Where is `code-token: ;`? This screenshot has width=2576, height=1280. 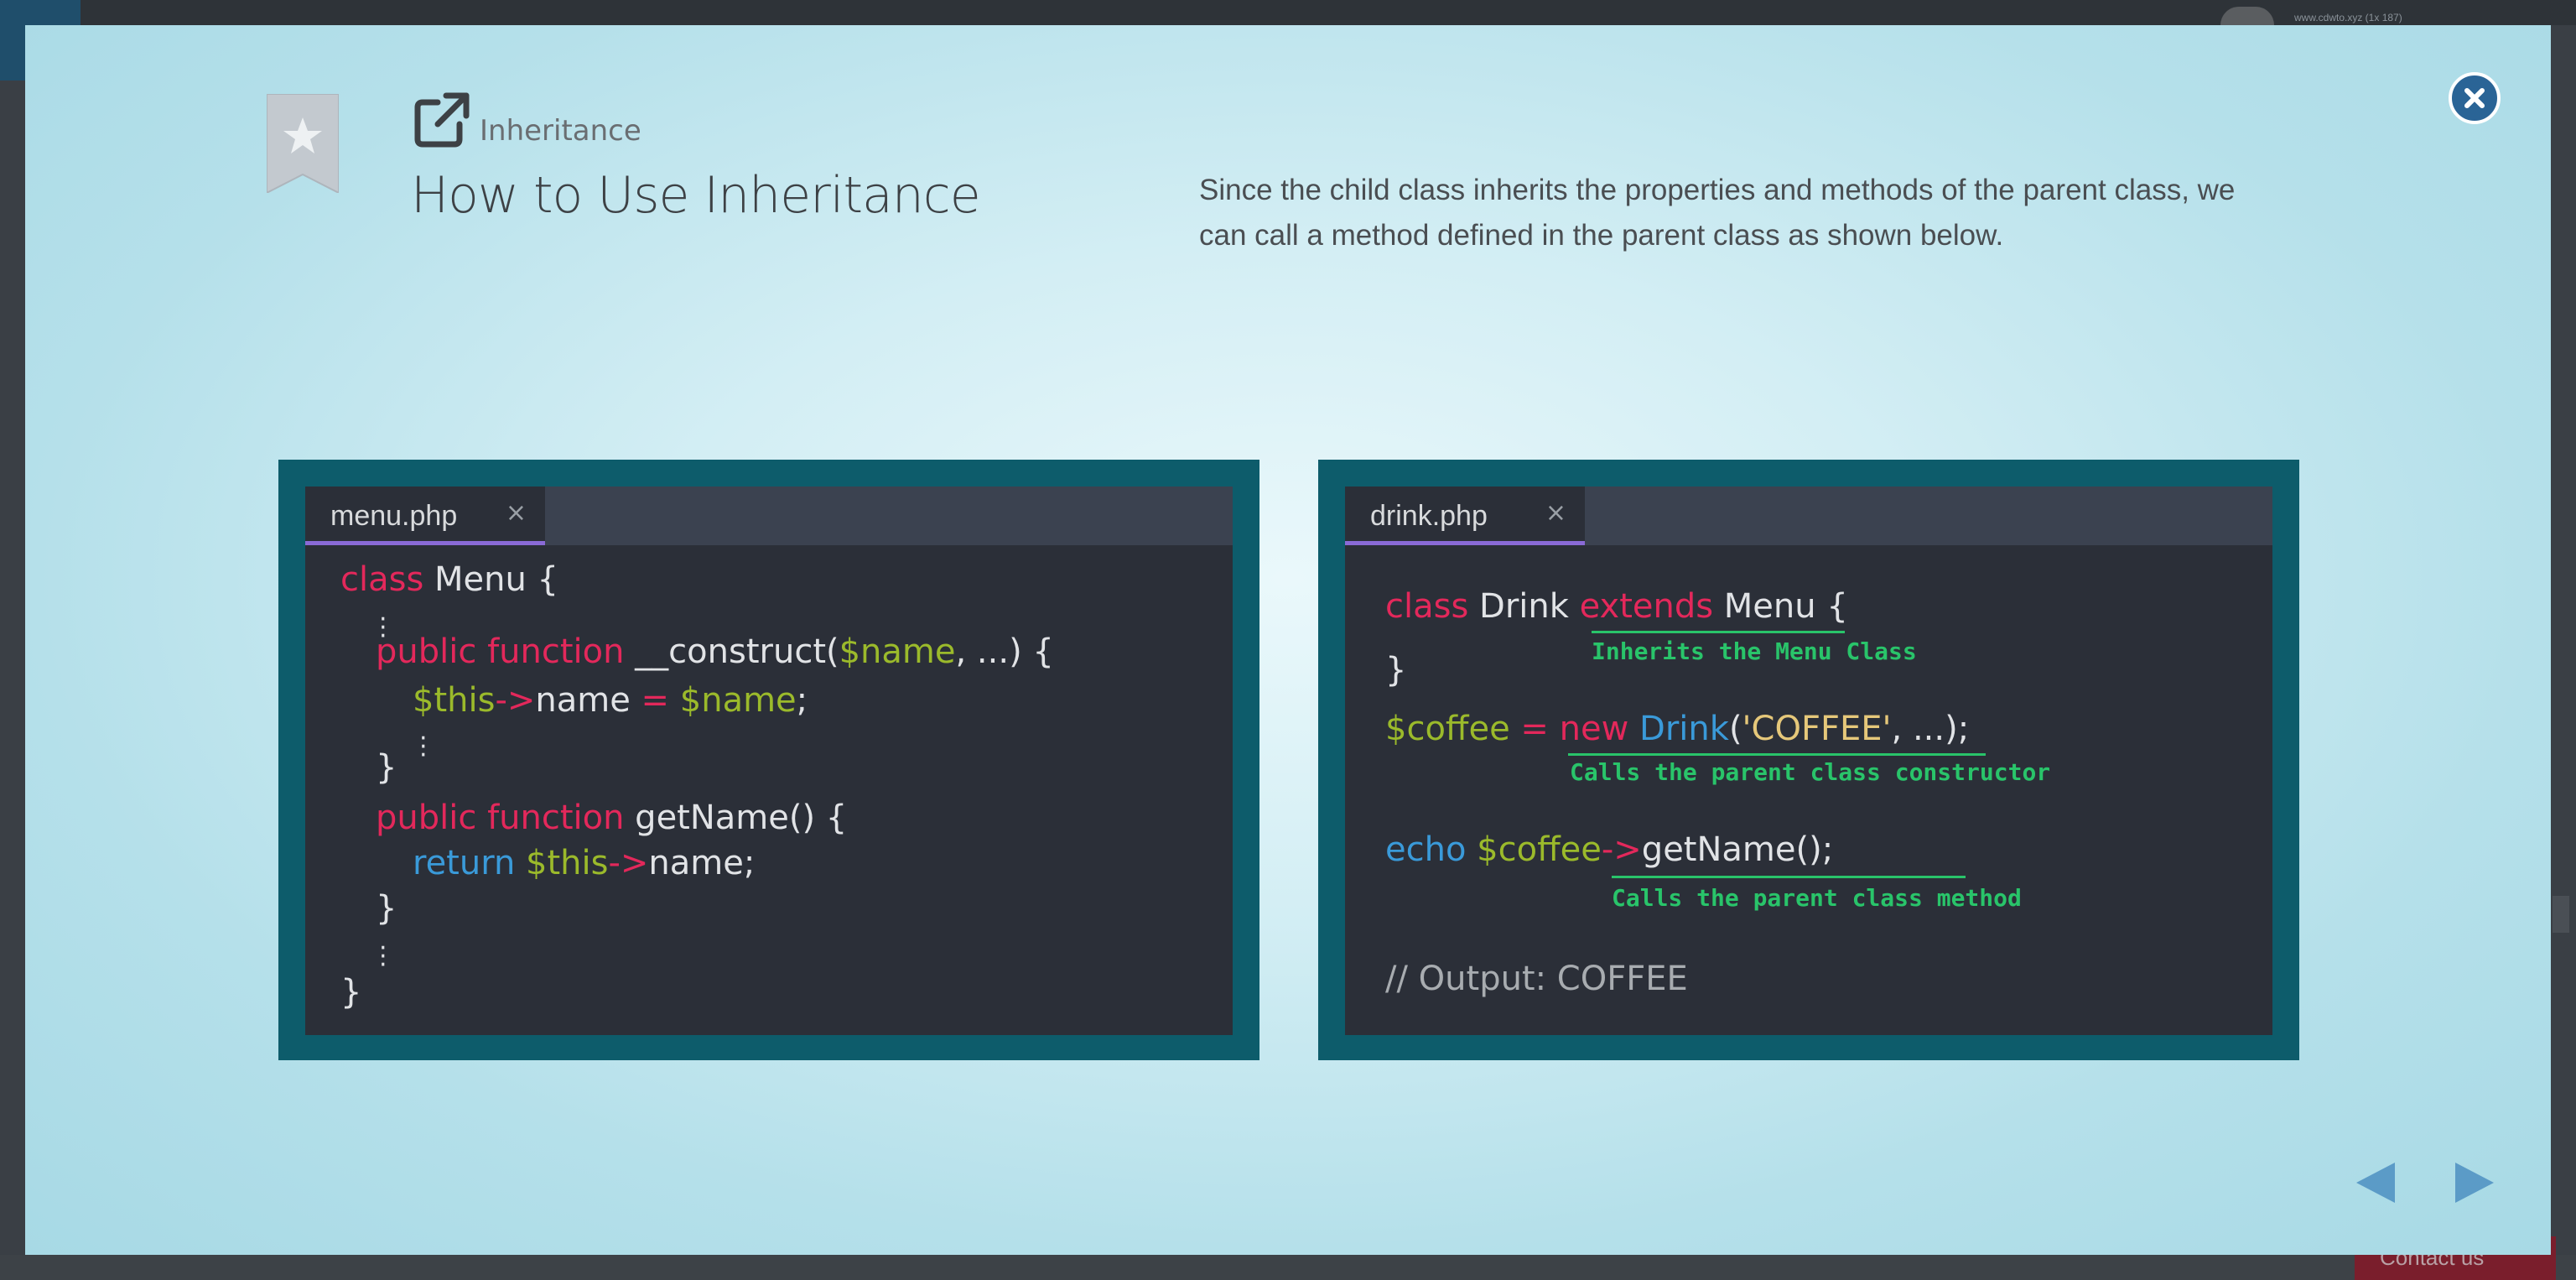 code-token: ; is located at coordinates (802, 700).